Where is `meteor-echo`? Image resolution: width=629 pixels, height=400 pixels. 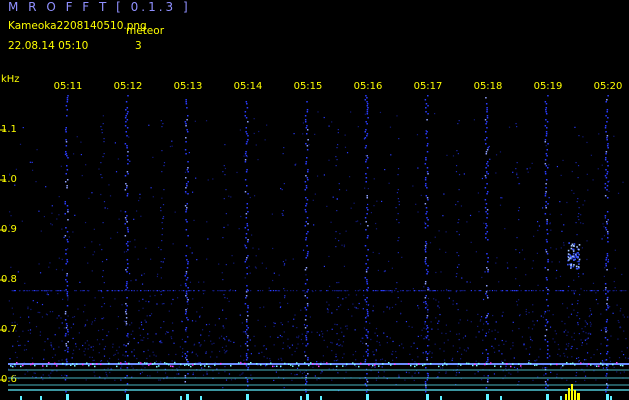 meteor-echo is located at coordinates (574, 256).